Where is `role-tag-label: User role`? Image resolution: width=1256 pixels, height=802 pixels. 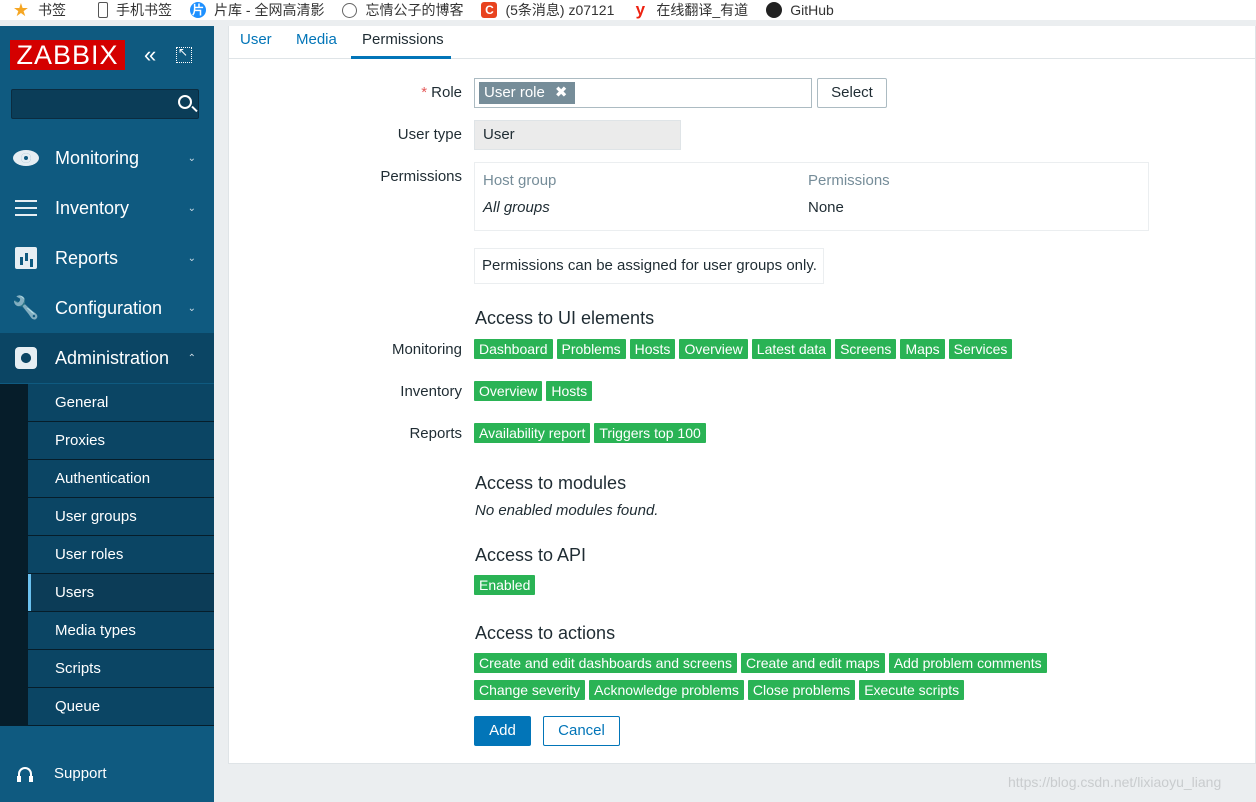 role-tag-label: User role is located at coordinates (514, 92).